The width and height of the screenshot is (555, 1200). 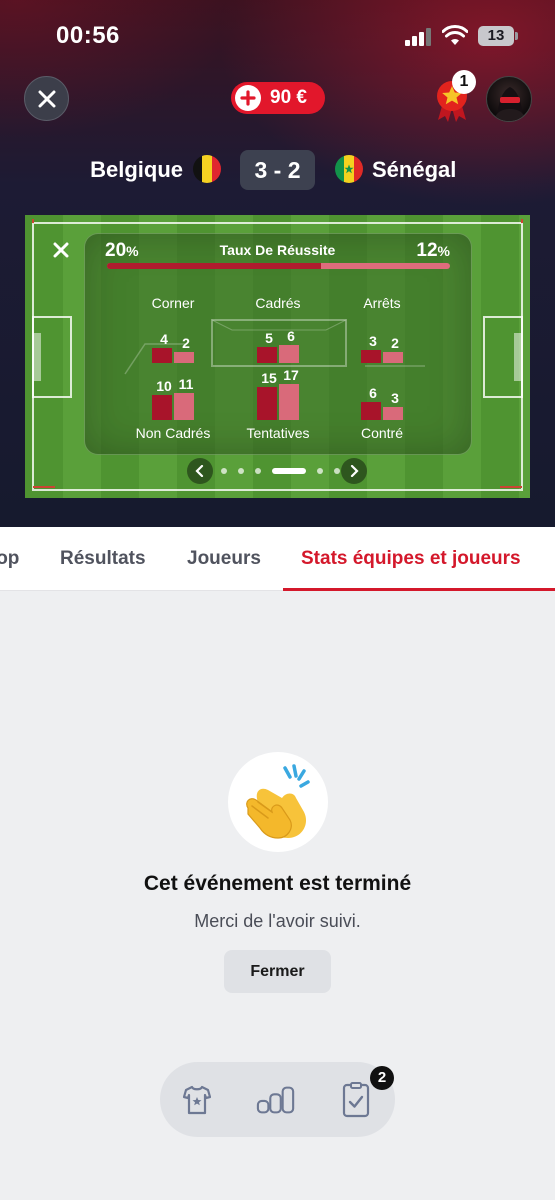 I want to click on stat-label: Corner, so click(x=173, y=303).